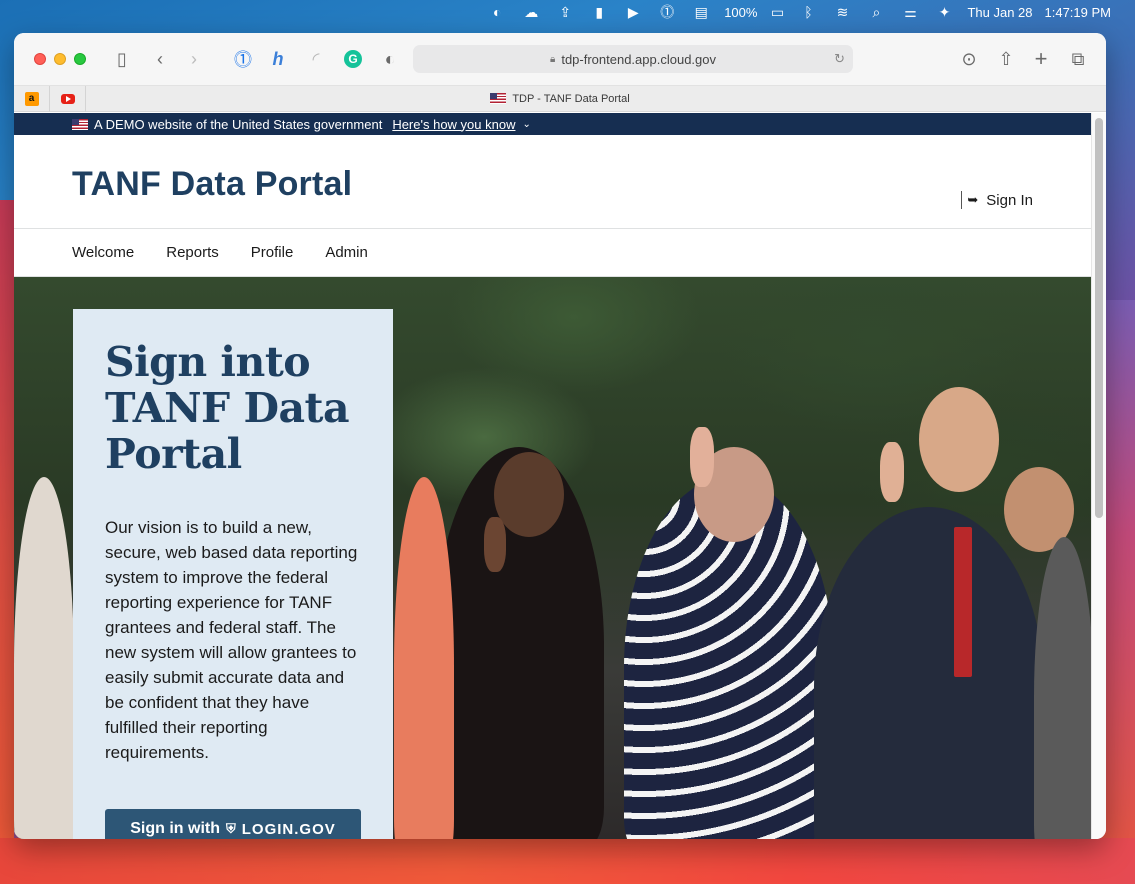 The height and width of the screenshot is (884, 1135). What do you see at coordinates (567, 861) in the screenshot?
I see `desktop-wallpaper-bottom` at bounding box center [567, 861].